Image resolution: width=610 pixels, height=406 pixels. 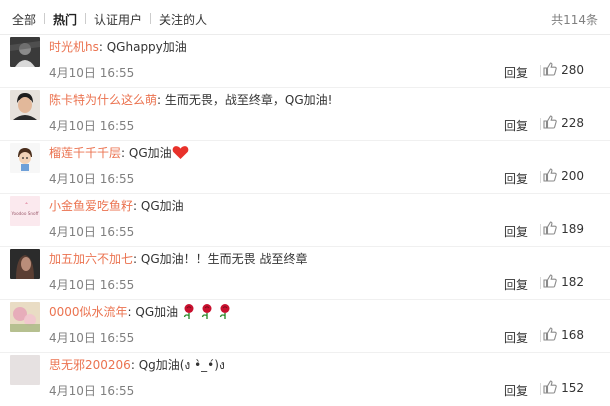 What do you see at coordinates (248, 100) in the screenshot?
I see `comment-text: 生而无畏，战至终章，QG加油!` at bounding box center [248, 100].